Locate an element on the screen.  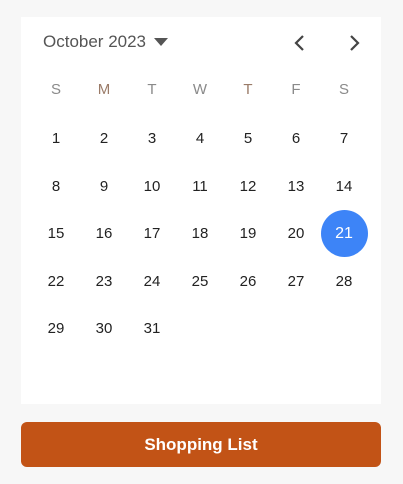
day-number: 15 is located at coordinates (56, 234).